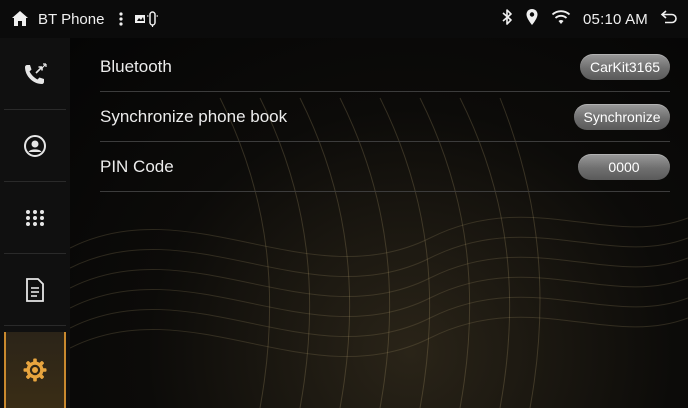  What do you see at coordinates (615, 19) in the screenshot?
I see `clock: 05:10 AM` at bounding box center [615, 19].